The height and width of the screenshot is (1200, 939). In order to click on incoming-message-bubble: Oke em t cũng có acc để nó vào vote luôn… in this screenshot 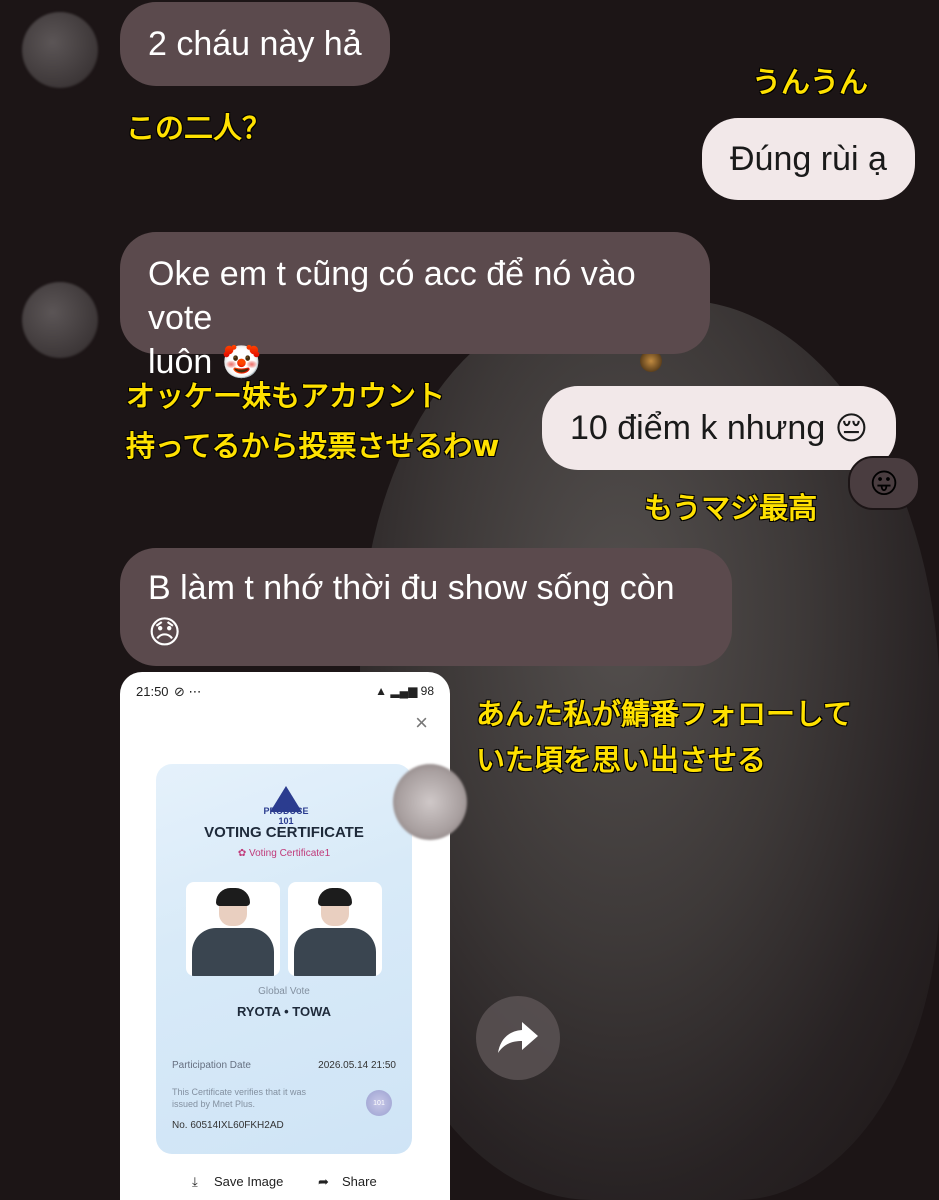, I will do `click(415, 306)`.